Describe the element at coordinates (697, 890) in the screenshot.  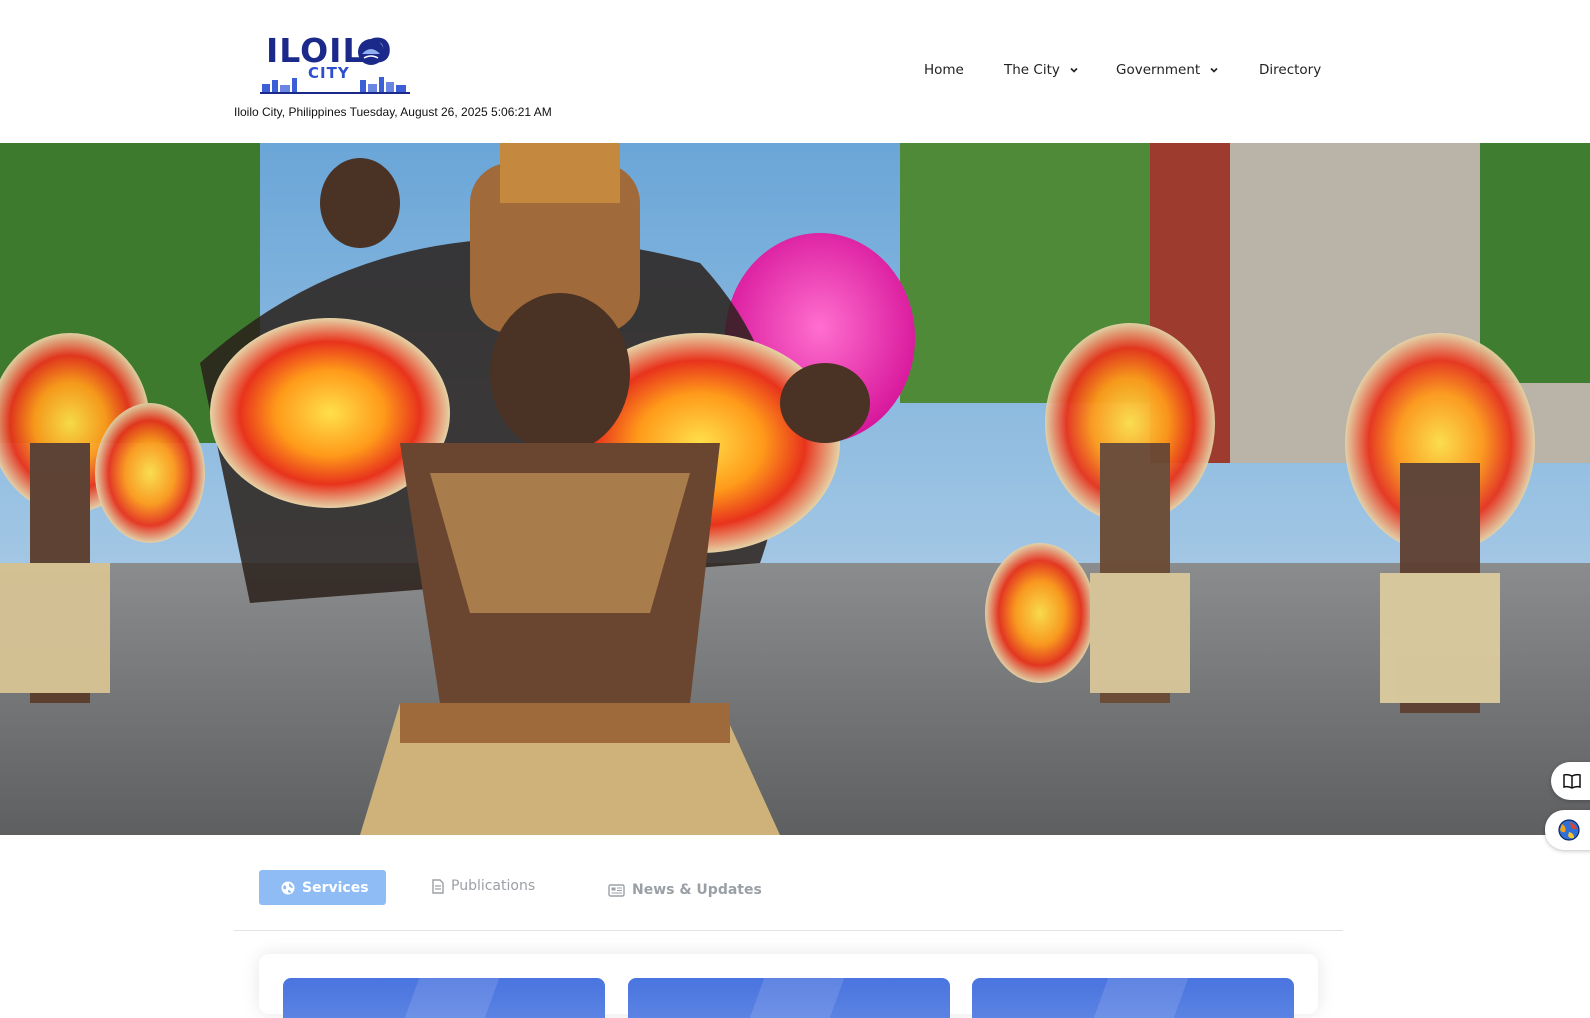
I see `tab-news-updates-label: News & Updates` at that location.